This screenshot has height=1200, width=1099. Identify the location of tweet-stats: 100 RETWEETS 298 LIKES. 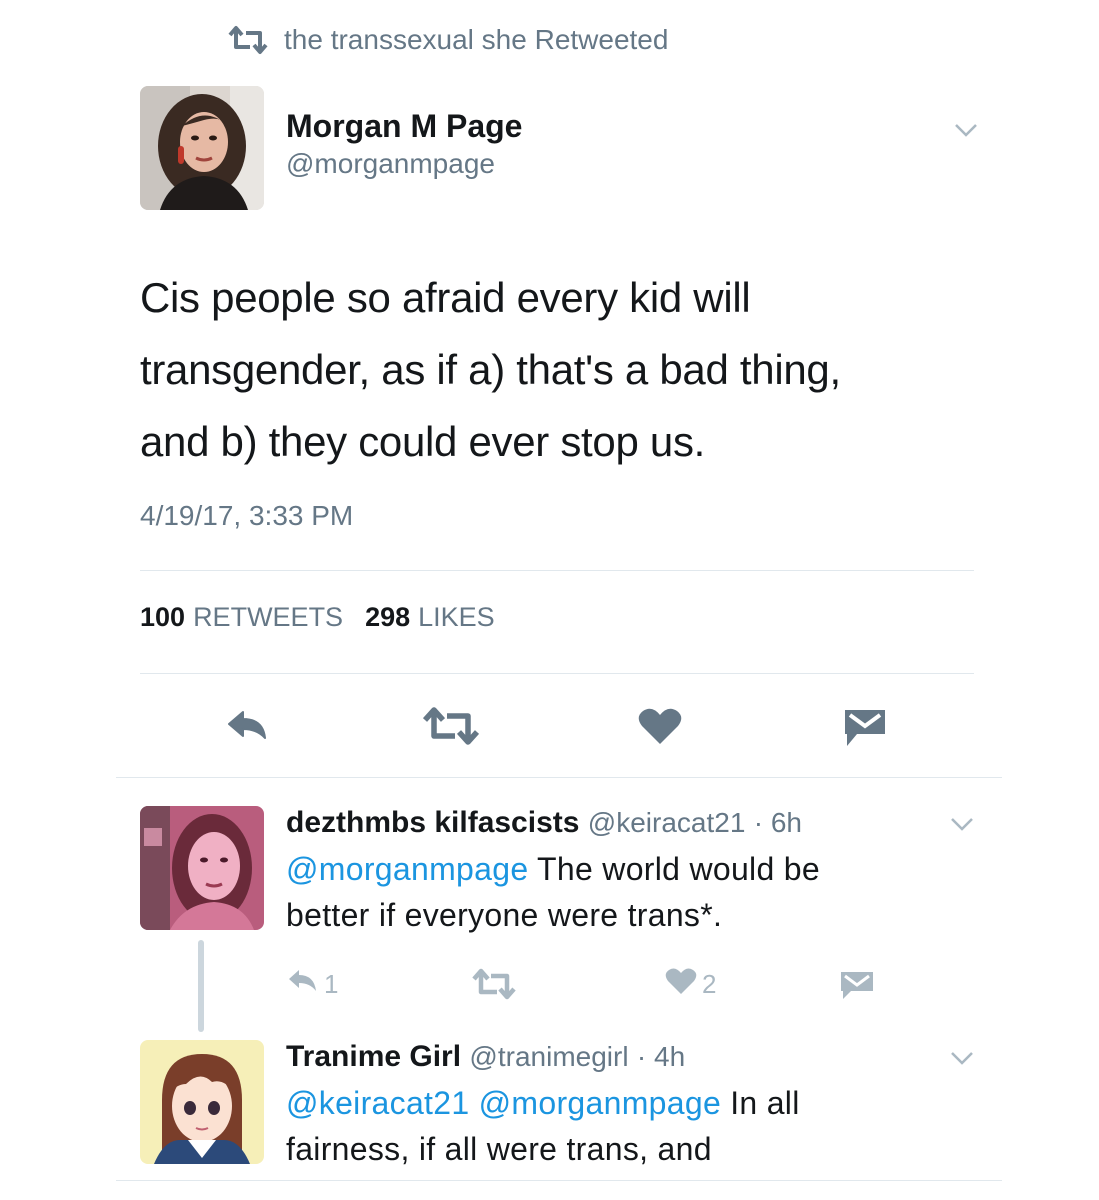
(328, 617).